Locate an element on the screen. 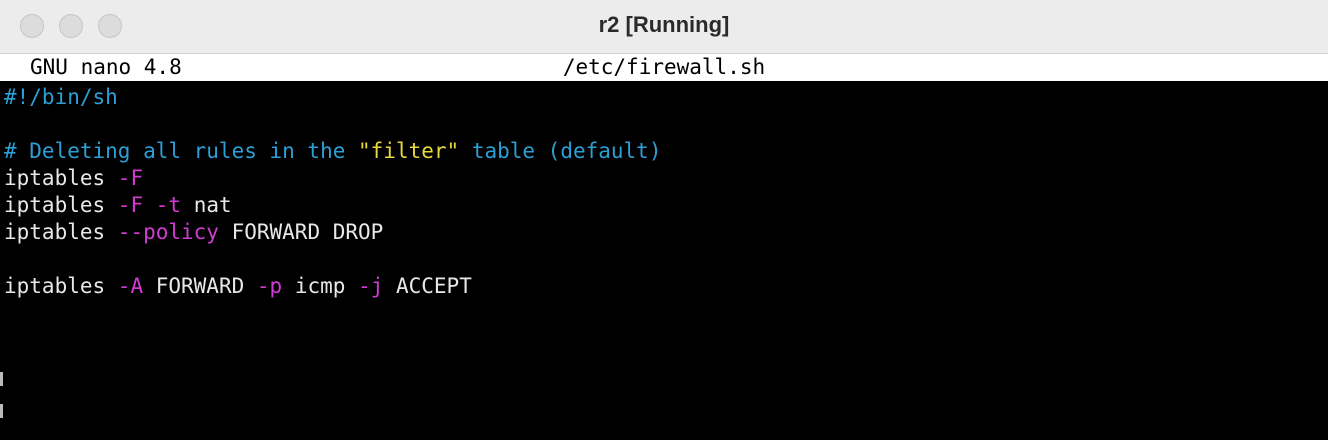  comment-string: "filter" is located at coordinates (409, 151).